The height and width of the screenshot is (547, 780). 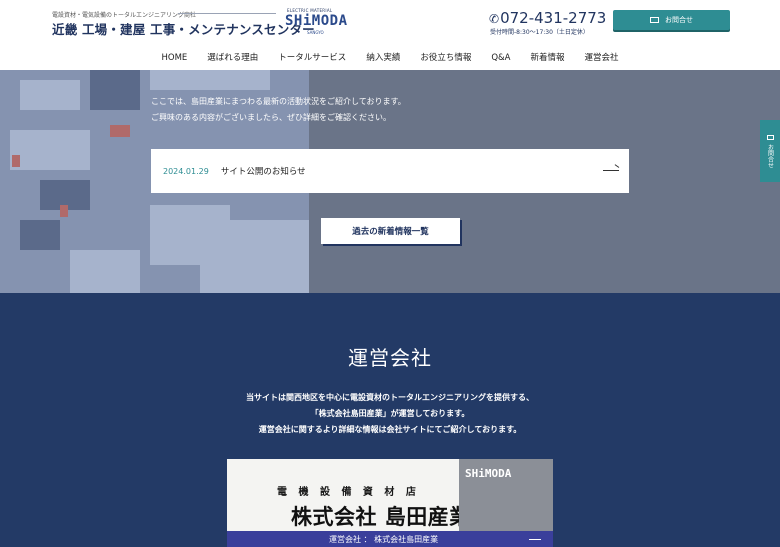 I want to click on nav-item-company: 運営会社, so click(x=602, y=58).